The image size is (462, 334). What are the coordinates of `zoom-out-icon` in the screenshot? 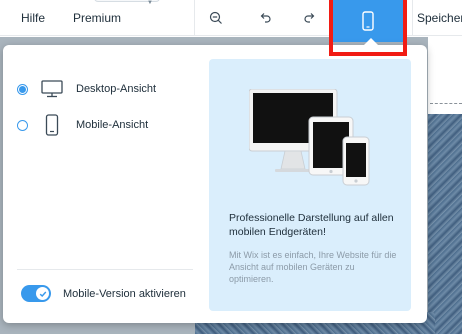 It's located at (215, 17).